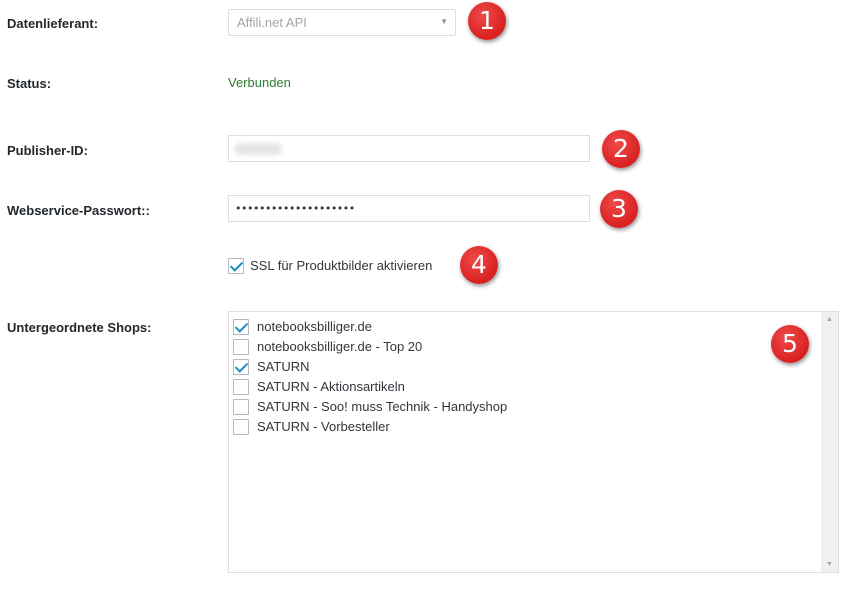 The width and height of the screenshot is (866, 590). What do you see at coordinates (621, 149) in the screenshot?
I see `annotation-badge-2: 2` at bounding box center [621, 149].